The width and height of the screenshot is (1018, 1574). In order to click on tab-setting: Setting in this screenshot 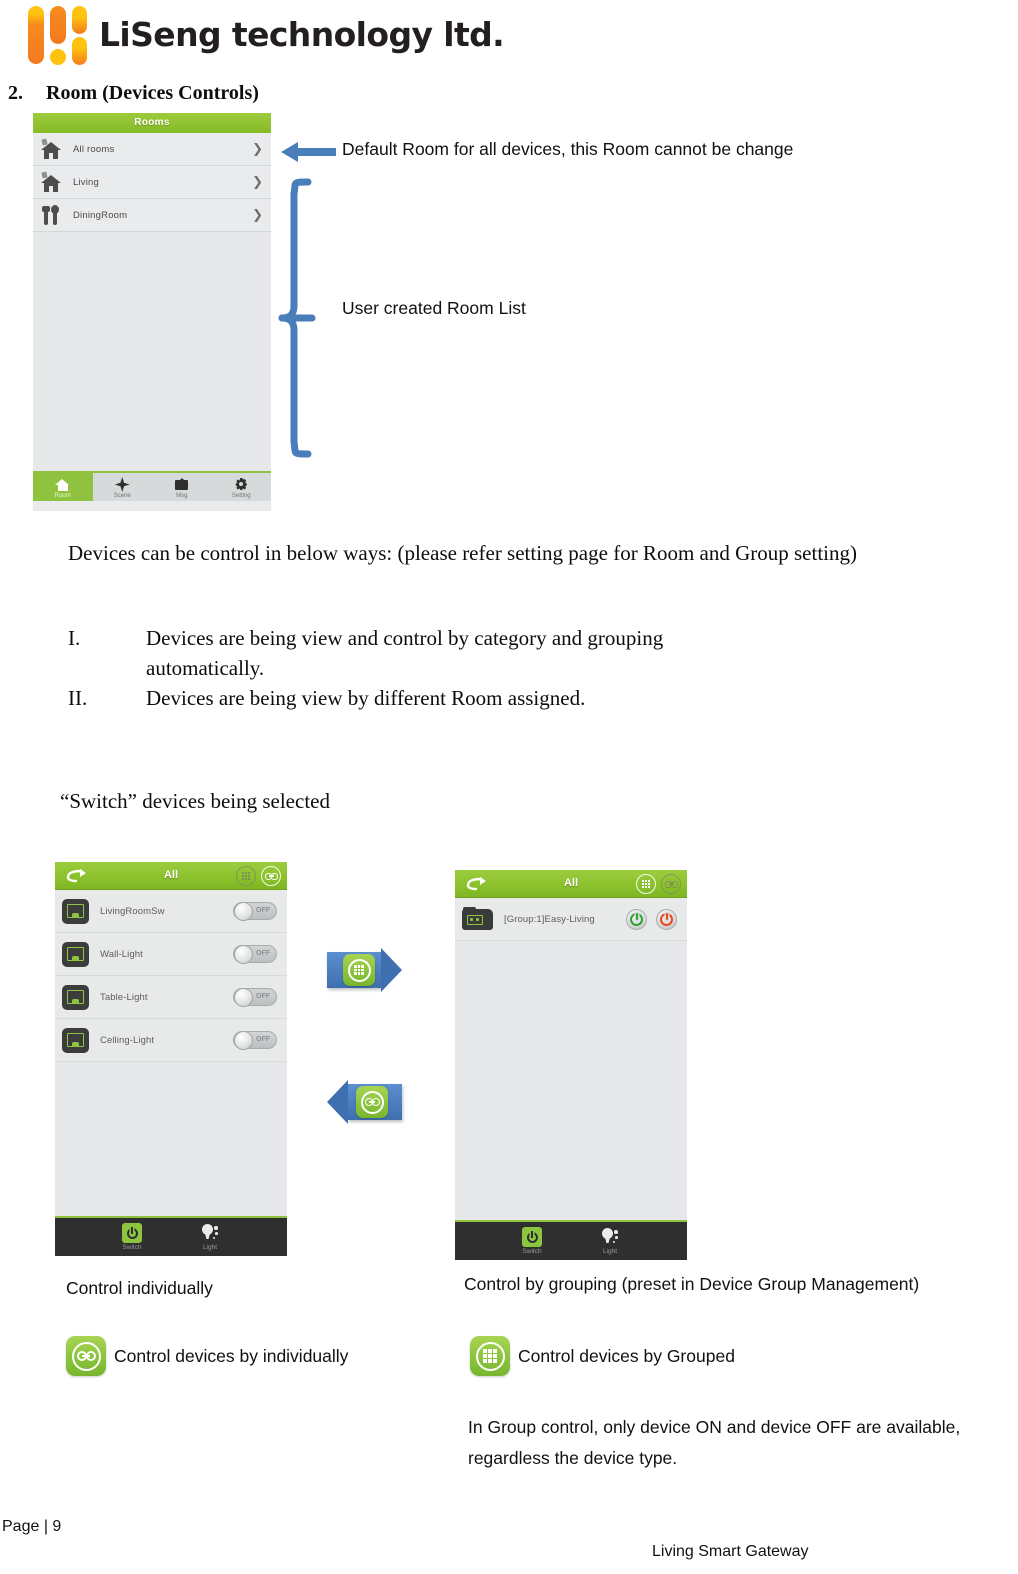, I will do `click(242, 487)`.